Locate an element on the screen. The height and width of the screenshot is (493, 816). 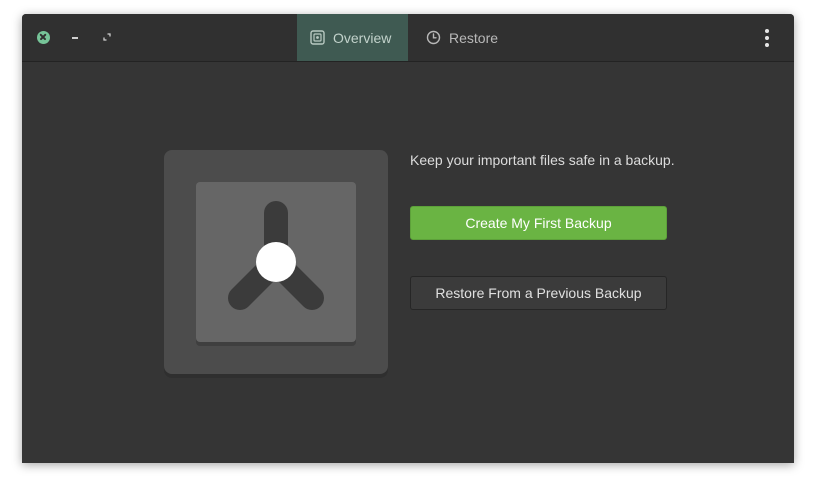
restore-previous-backup-button: Restore From a Previous Backup is located at coordinates (538, 293).